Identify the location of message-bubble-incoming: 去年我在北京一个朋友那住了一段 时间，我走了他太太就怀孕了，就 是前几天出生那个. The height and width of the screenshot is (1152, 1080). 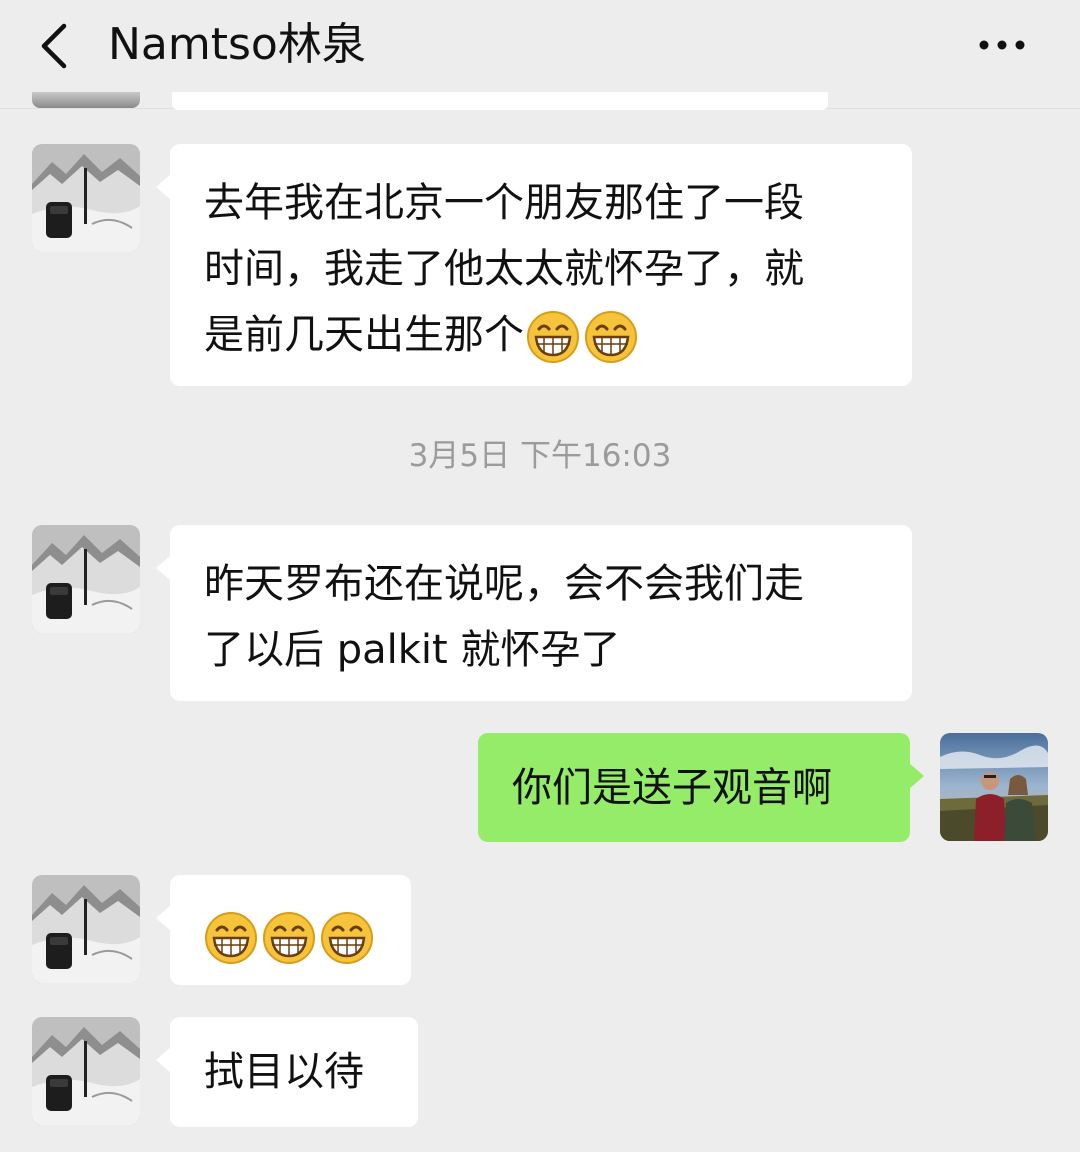
(534, 265).